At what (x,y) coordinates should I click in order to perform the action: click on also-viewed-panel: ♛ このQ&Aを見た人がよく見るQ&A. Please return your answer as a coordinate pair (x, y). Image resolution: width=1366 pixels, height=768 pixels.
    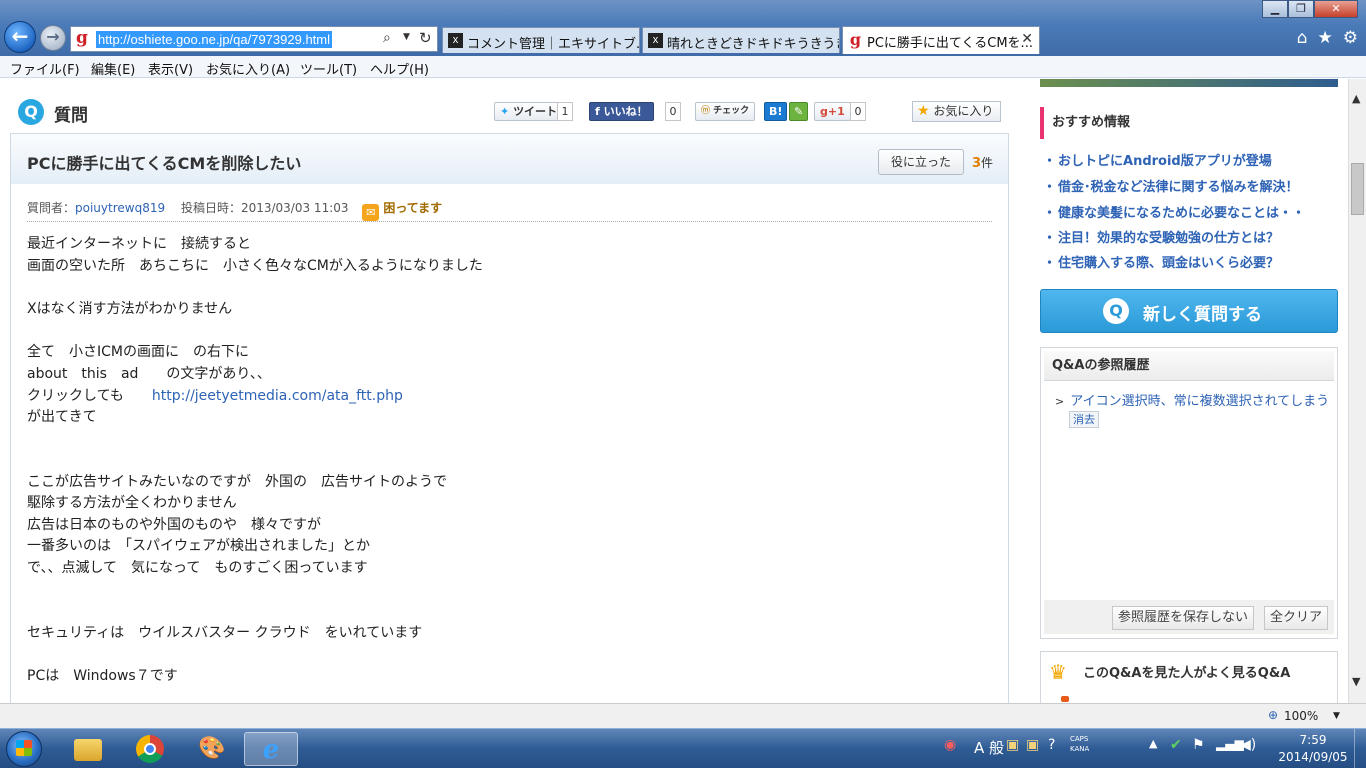
    Looking at the image, I should click on (1189, 677).